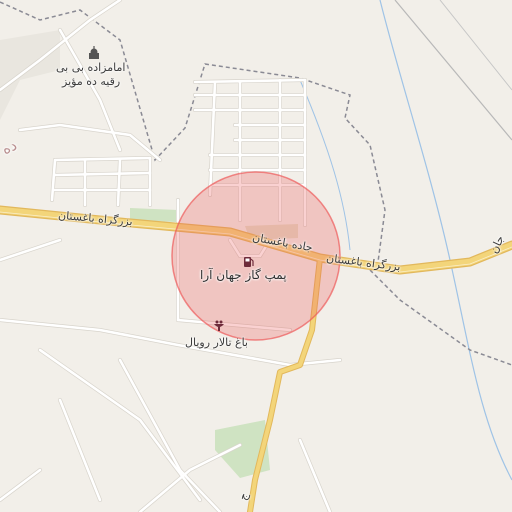  Describe the element at coordinates (243, 275) in the screenshot. I see `gas-station-label: پمپ گاز جهان آرا` at that location.